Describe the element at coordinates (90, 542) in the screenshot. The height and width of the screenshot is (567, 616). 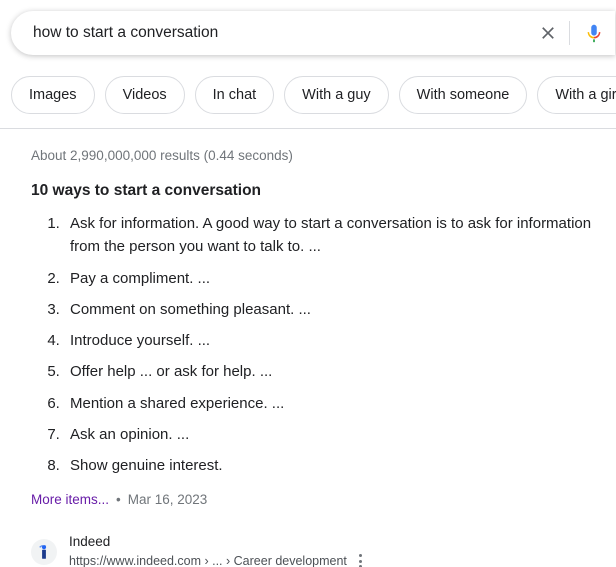
I see `source-name: Indeed` at that location.